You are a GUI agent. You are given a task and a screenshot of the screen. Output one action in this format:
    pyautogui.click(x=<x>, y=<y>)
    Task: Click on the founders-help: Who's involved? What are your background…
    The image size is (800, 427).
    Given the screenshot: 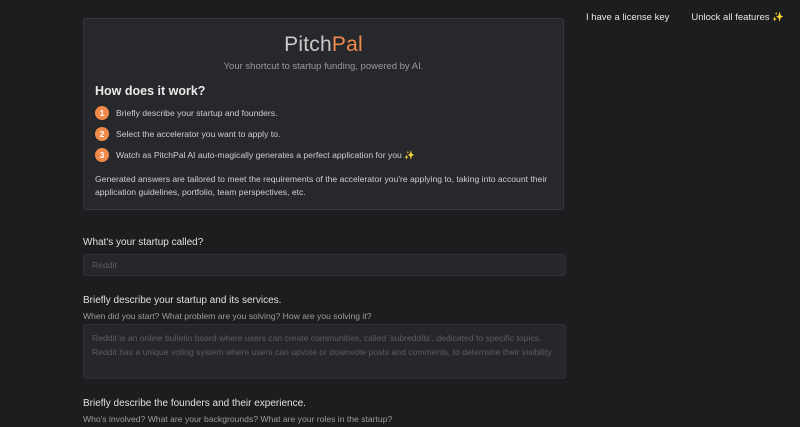 What is the action you would take?
    pyautogui.click(x=238, y=419)
    